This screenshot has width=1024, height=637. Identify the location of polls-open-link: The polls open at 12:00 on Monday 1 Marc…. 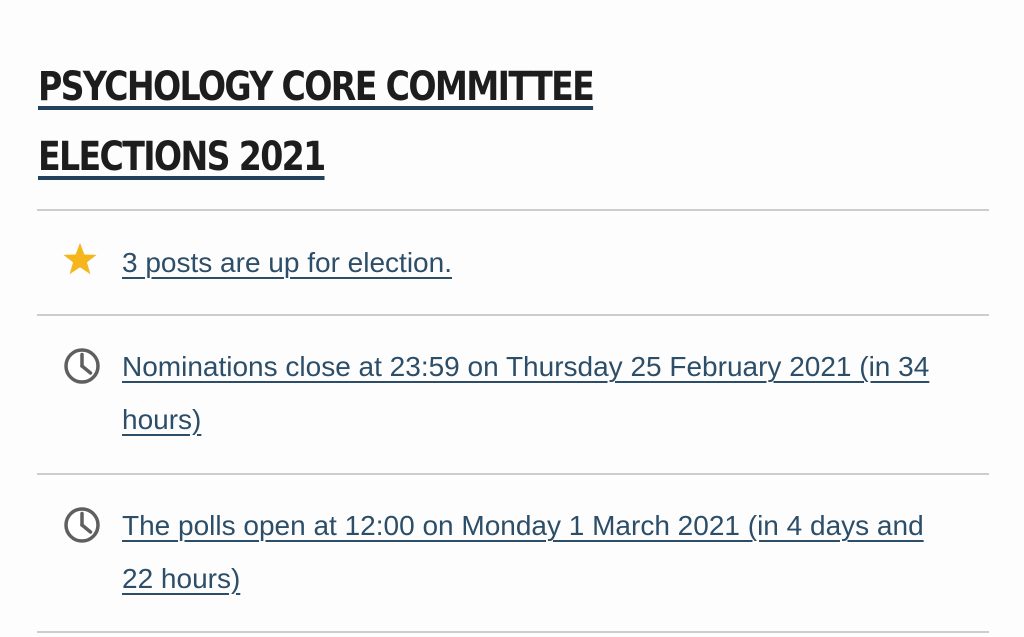
(542, 552).